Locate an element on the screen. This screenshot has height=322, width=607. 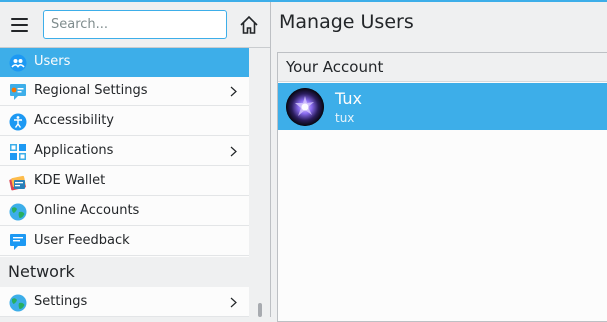
section-header-label: Your Account is located at coordinates (335, 67).